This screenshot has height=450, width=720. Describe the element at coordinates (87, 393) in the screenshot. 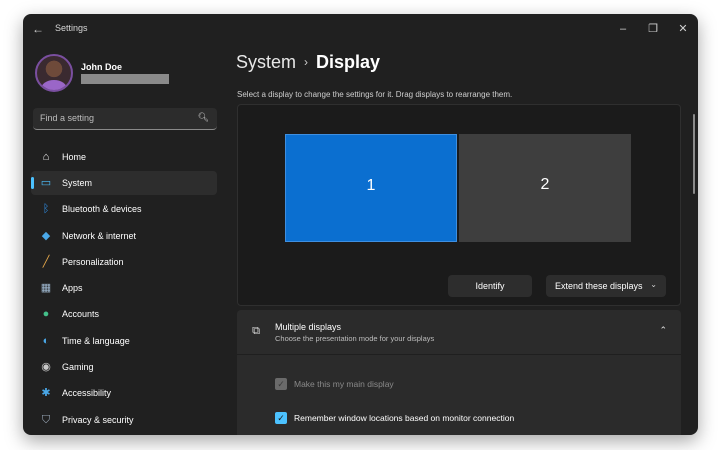

I see `sidebar-item-label: Accessibility` at that location.